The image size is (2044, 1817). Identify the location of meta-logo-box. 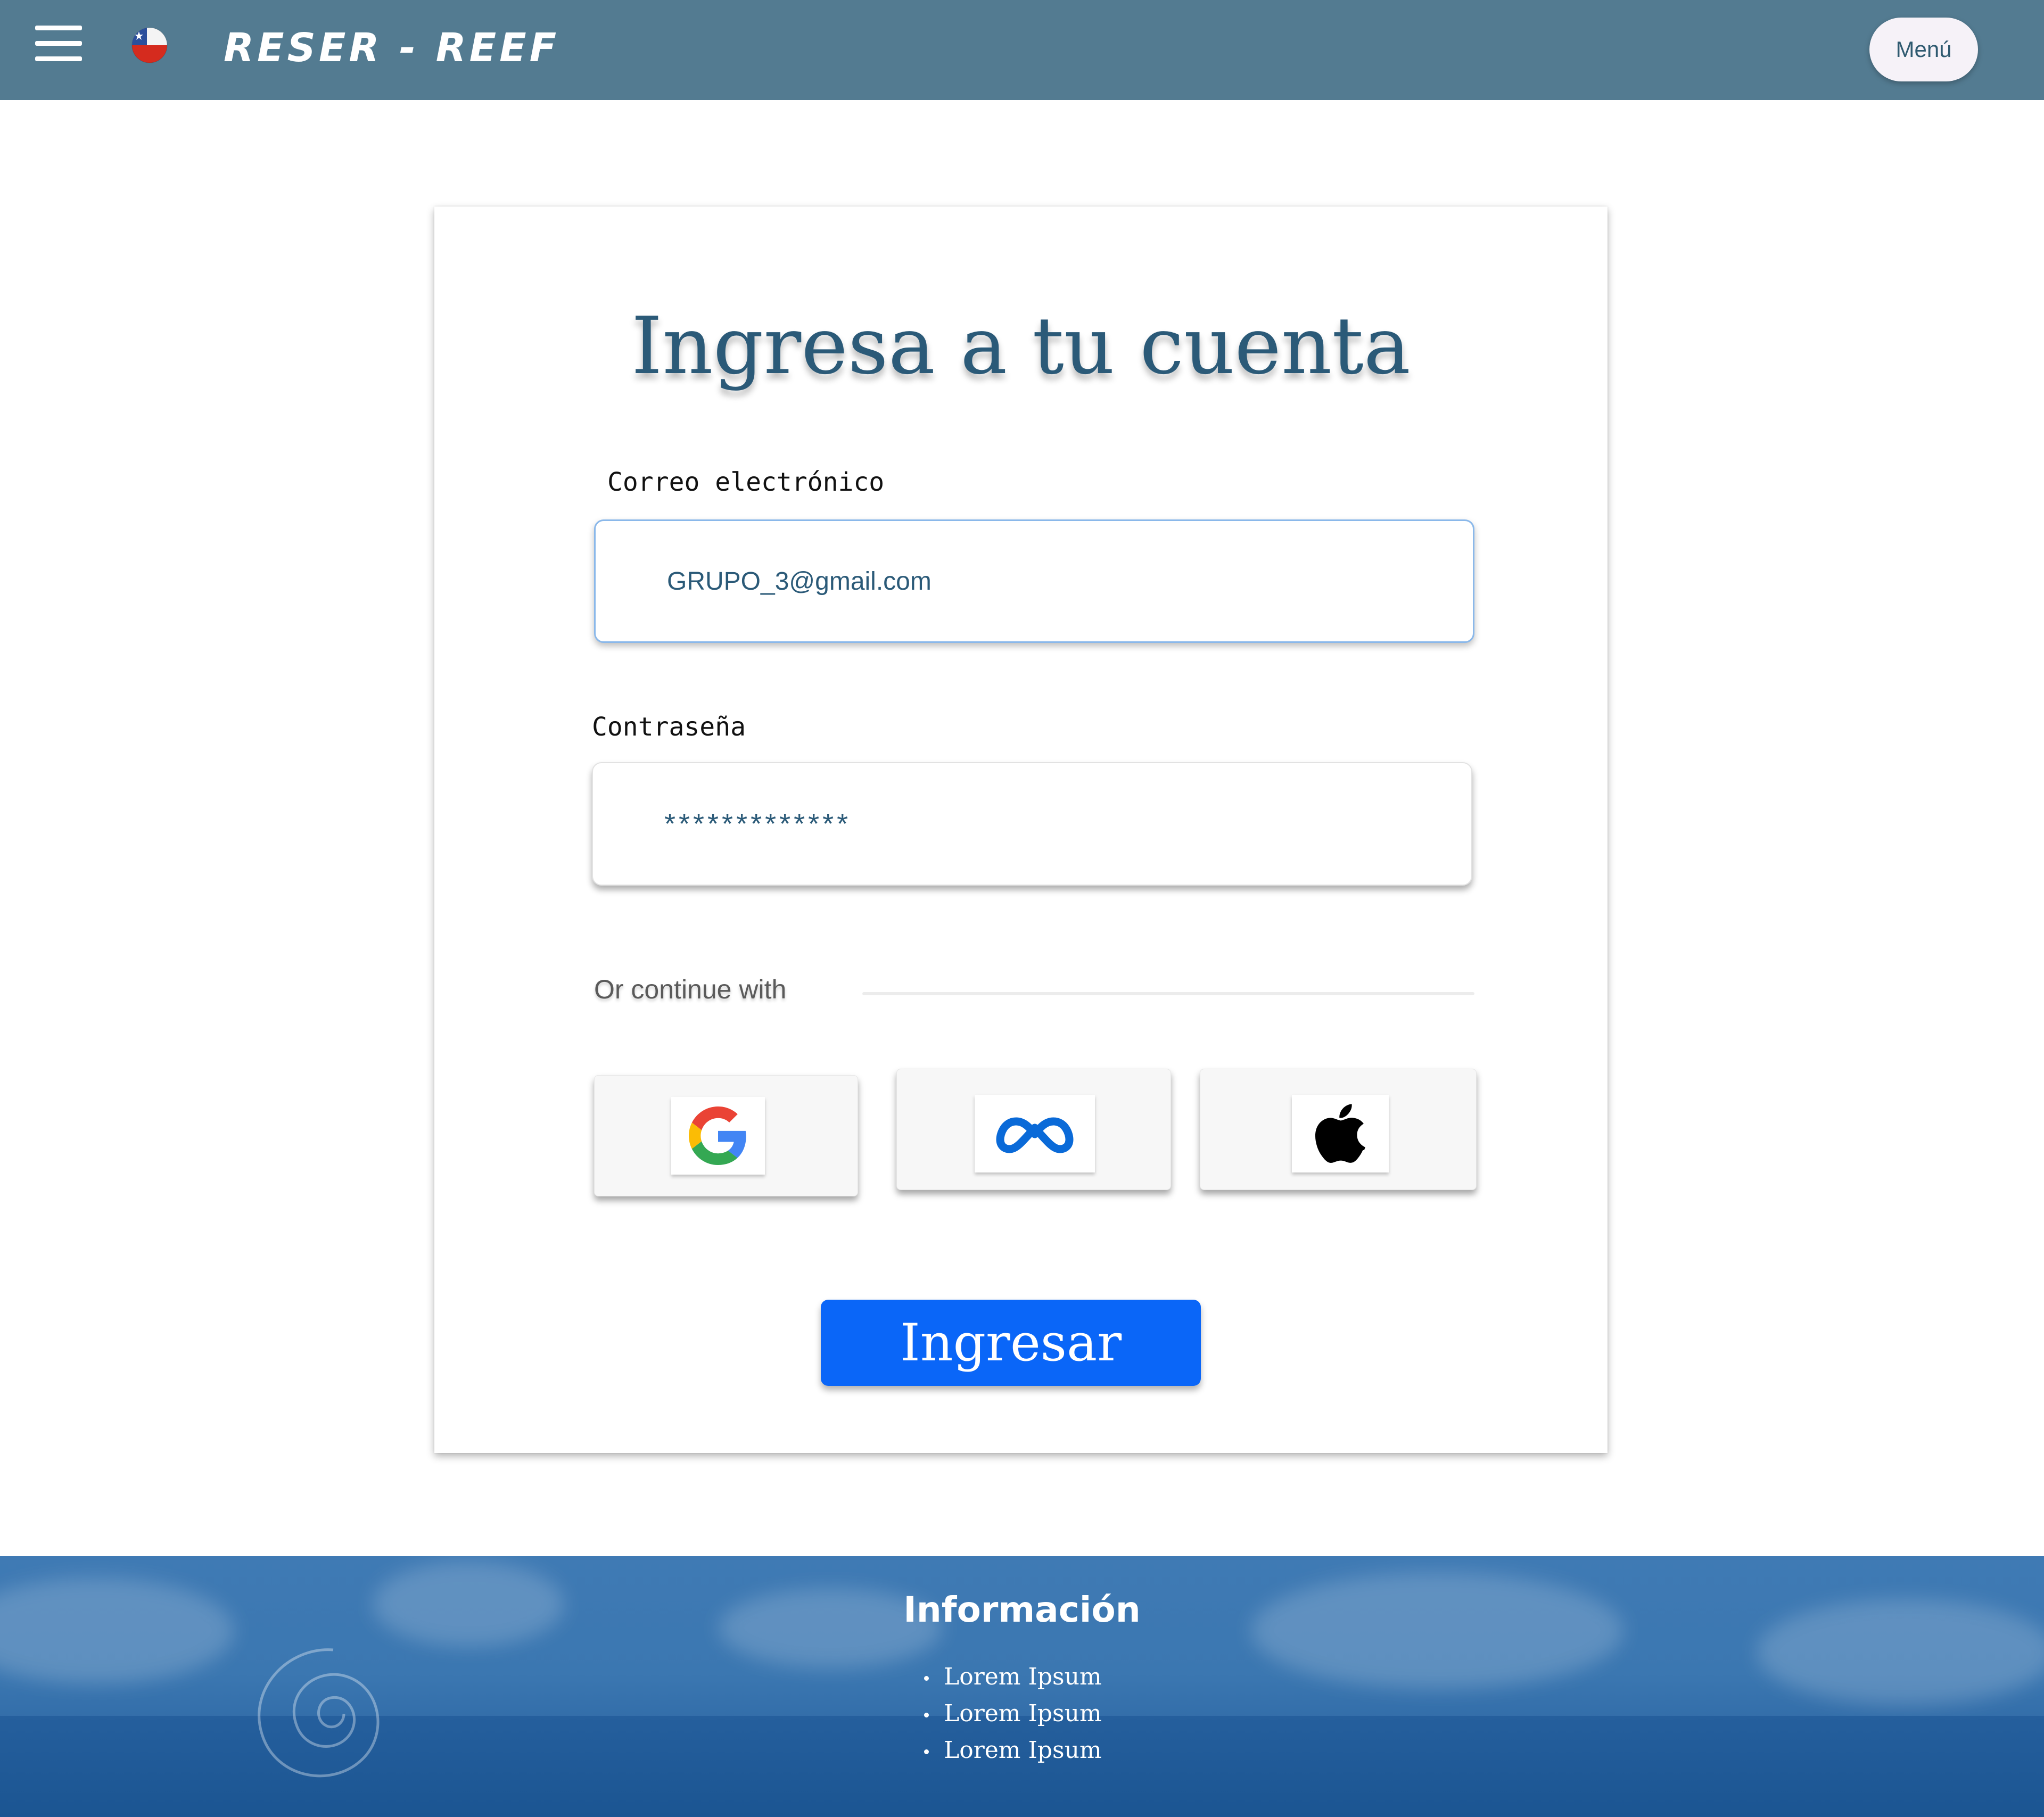
(1035, 1133).